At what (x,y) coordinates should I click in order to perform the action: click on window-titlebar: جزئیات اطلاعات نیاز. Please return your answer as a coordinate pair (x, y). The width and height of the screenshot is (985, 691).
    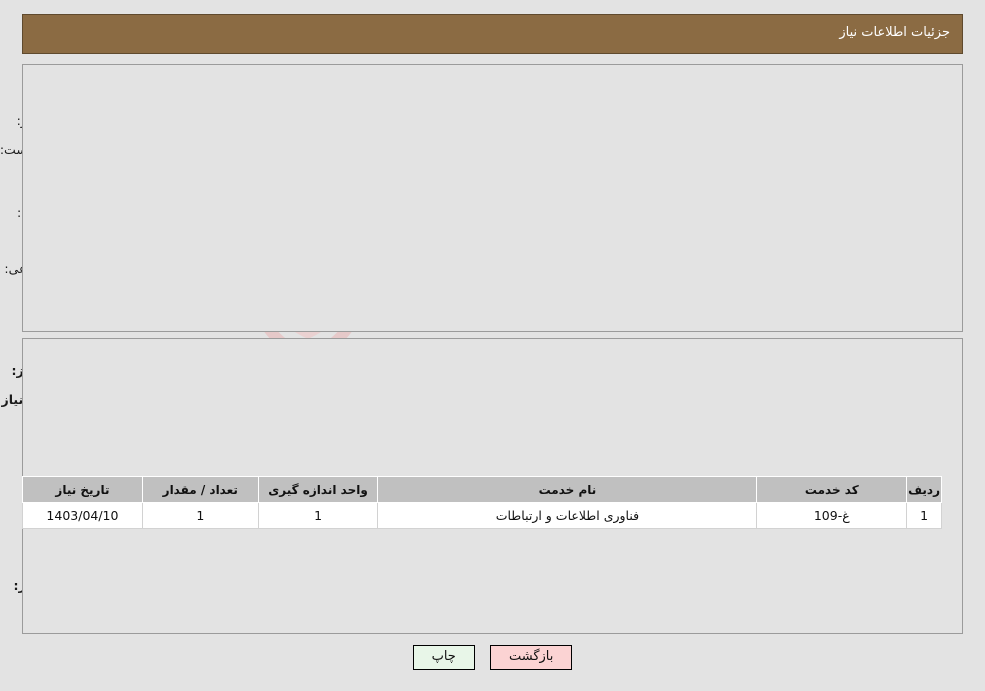
    Looking at the image, I should click on (492, 34).